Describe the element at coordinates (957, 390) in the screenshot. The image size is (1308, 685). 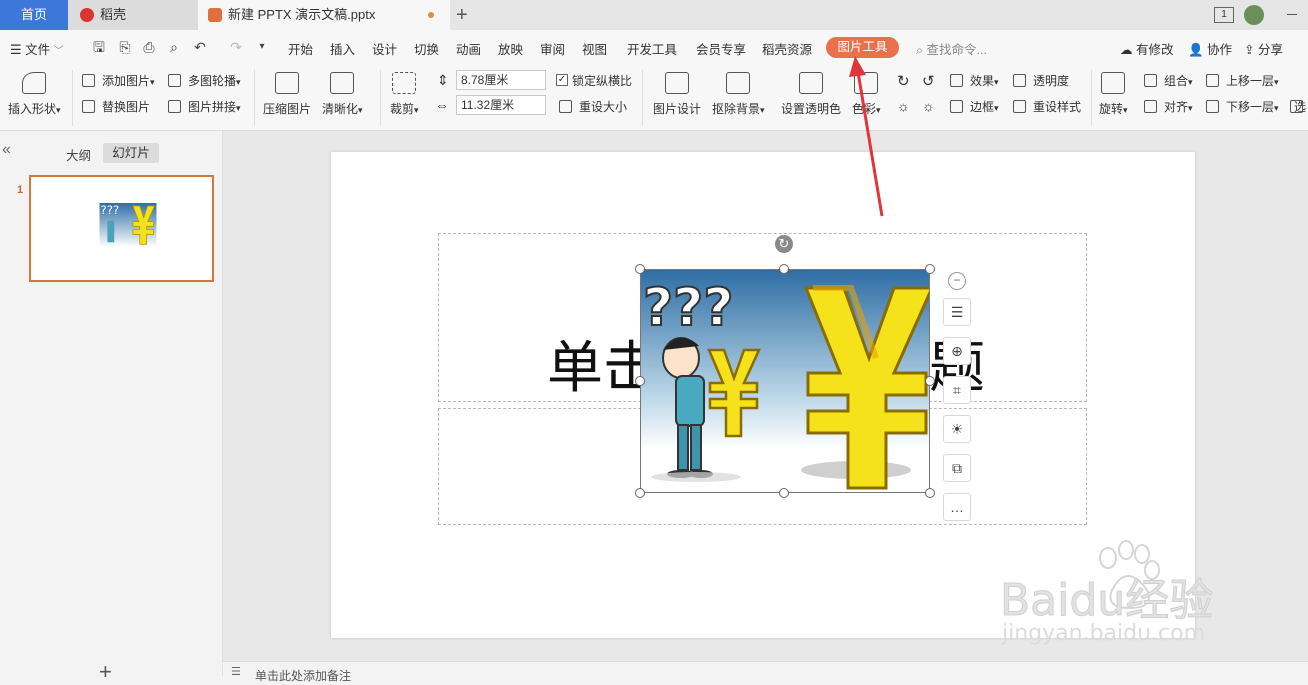
I see `crop-float-icon: ⌗` at that location.